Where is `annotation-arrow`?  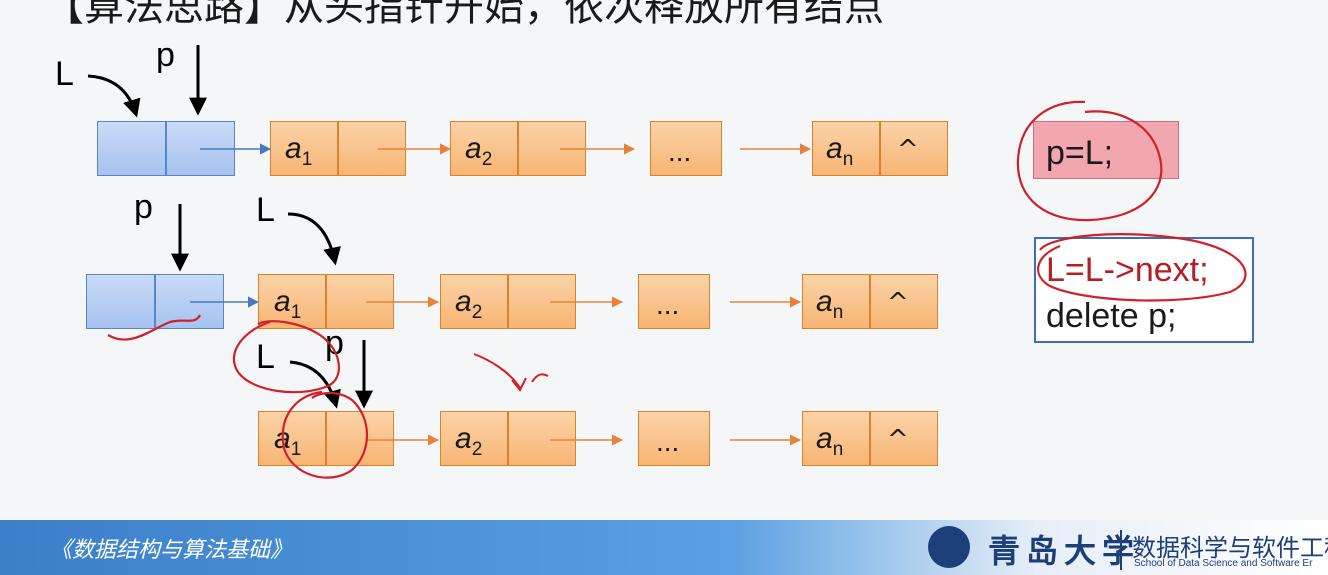 annotation-arrow is located at coordinates (511, 372).